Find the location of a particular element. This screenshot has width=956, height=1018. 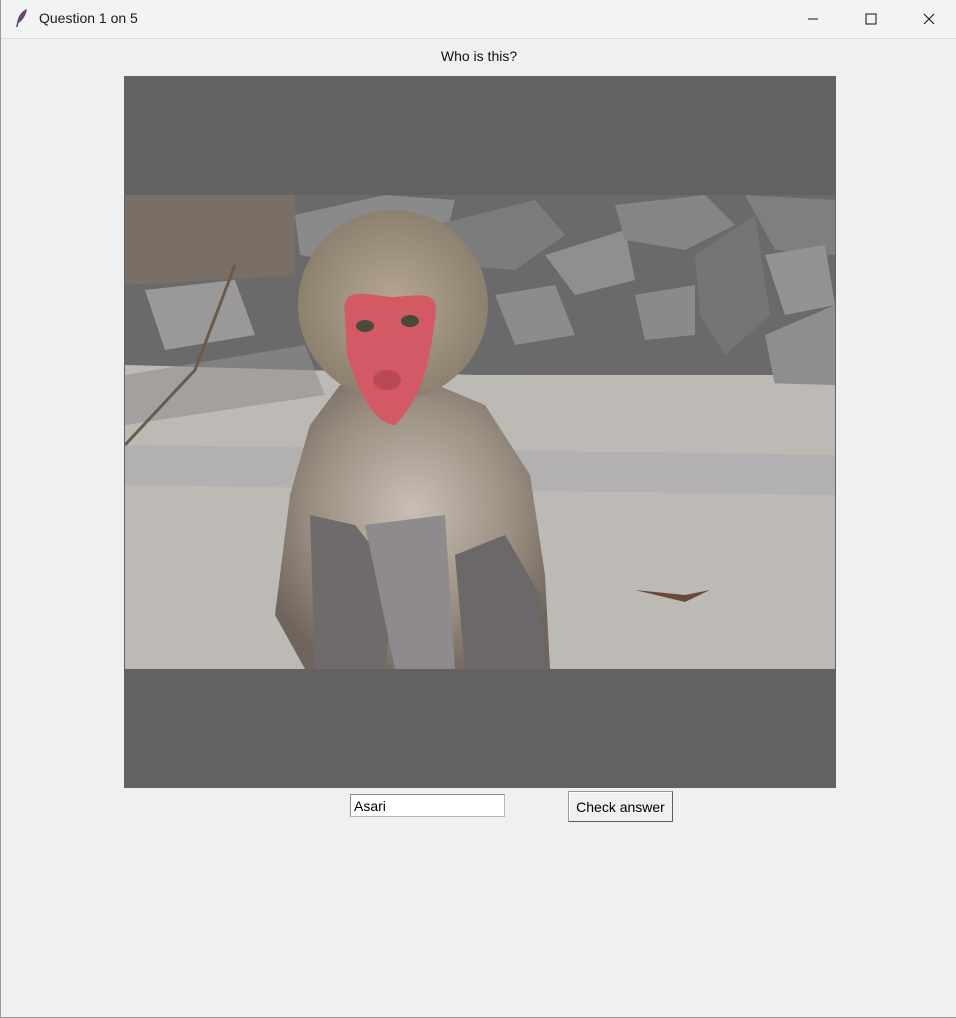

question-label: Who is this? is located at coordinates (479, 56).